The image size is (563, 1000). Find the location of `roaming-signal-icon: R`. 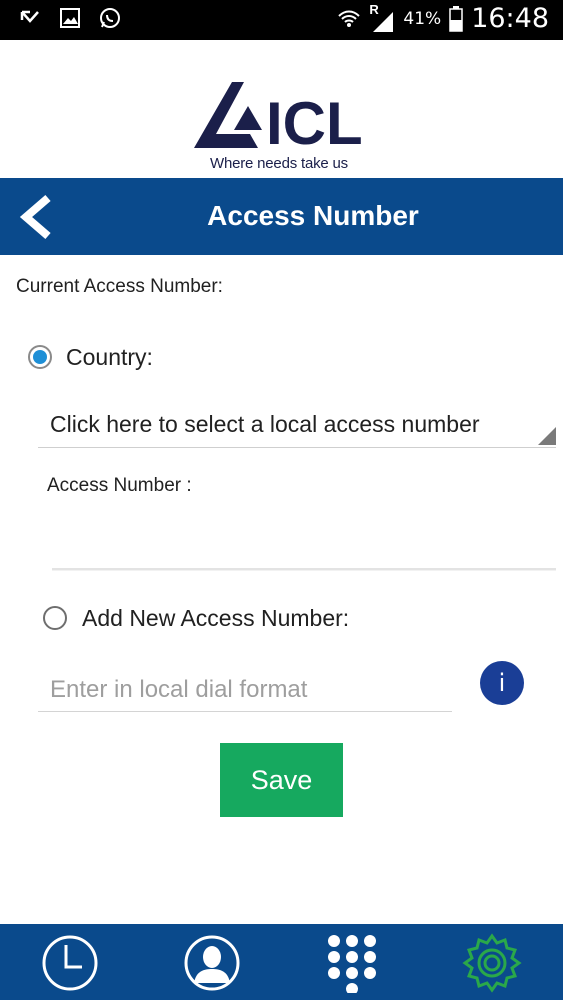

roaming-signal-icon: R is located at coordinates (382, 18).